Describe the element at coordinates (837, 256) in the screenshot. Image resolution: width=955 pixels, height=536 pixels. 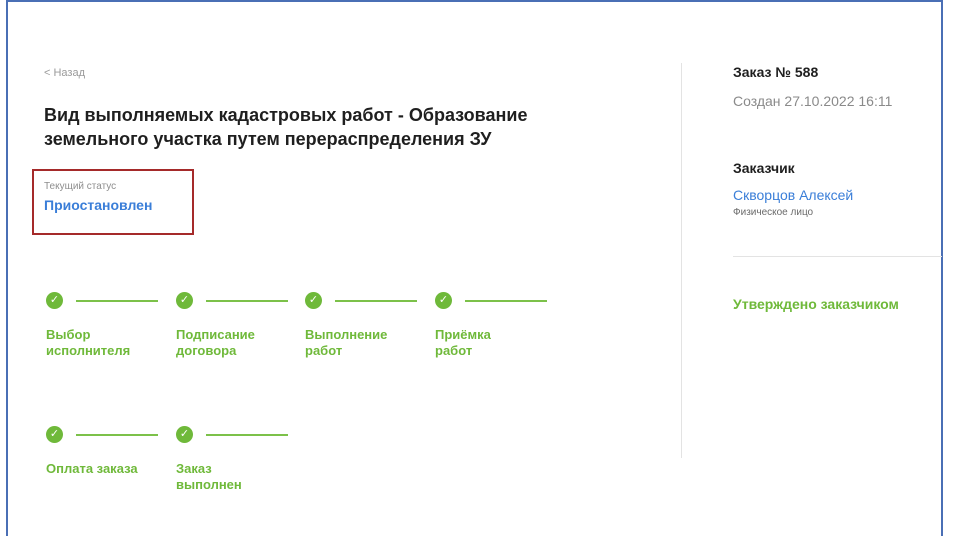
I see `horizontal-divider` at that location.